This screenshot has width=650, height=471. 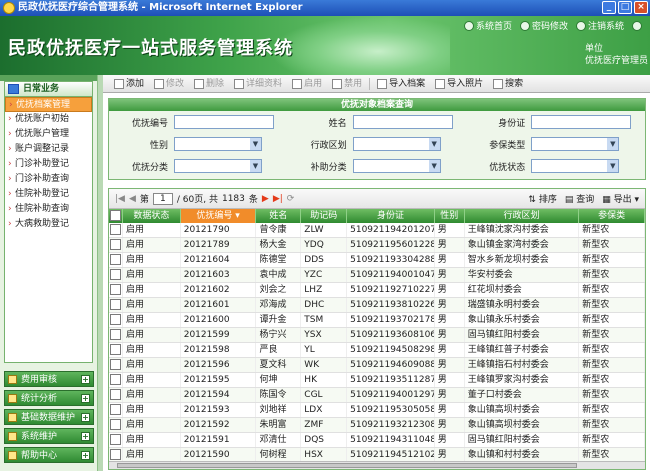 What do you see at coordinates (48, 134) in the screenshot?
I see `sidebar-item-account-management: 优抚账户管理` at bounding box center [48, 134].